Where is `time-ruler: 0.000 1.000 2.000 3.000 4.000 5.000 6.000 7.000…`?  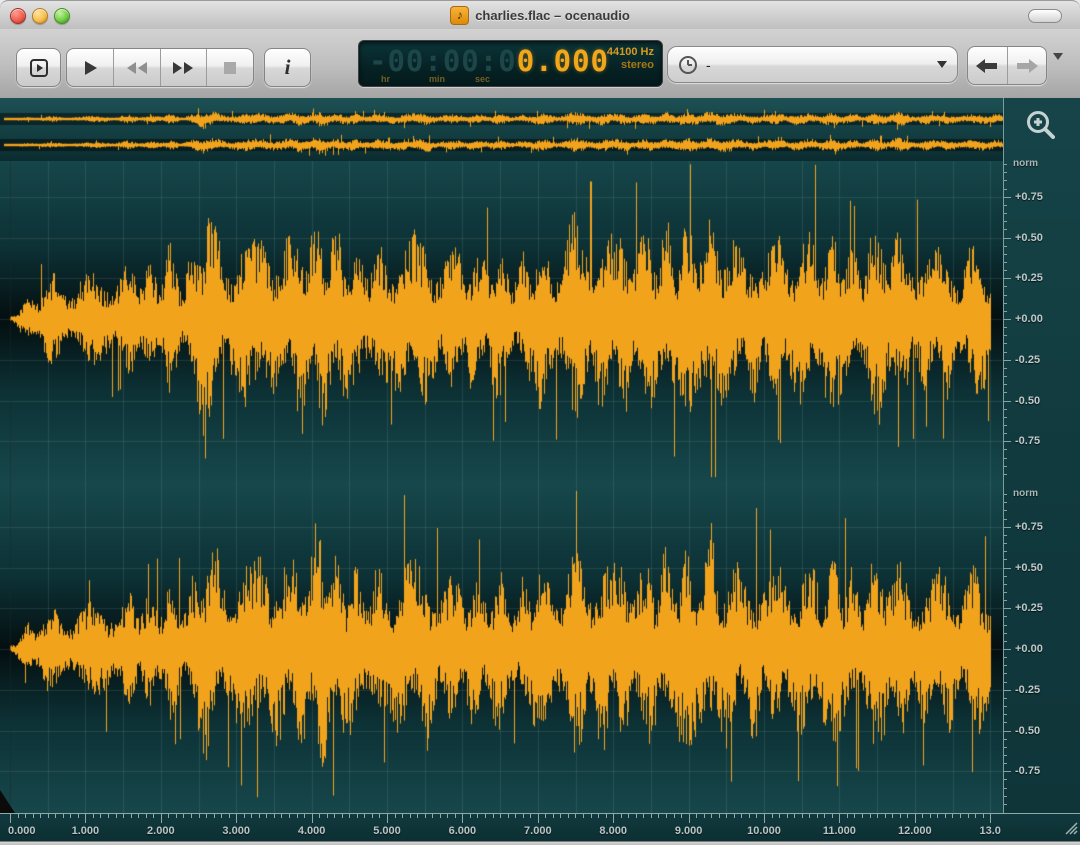
time-ruler: 0.000 1.000 2.000 3.000 4.000 5.000 6.000 7.000… is located at coordinates (540, 827).